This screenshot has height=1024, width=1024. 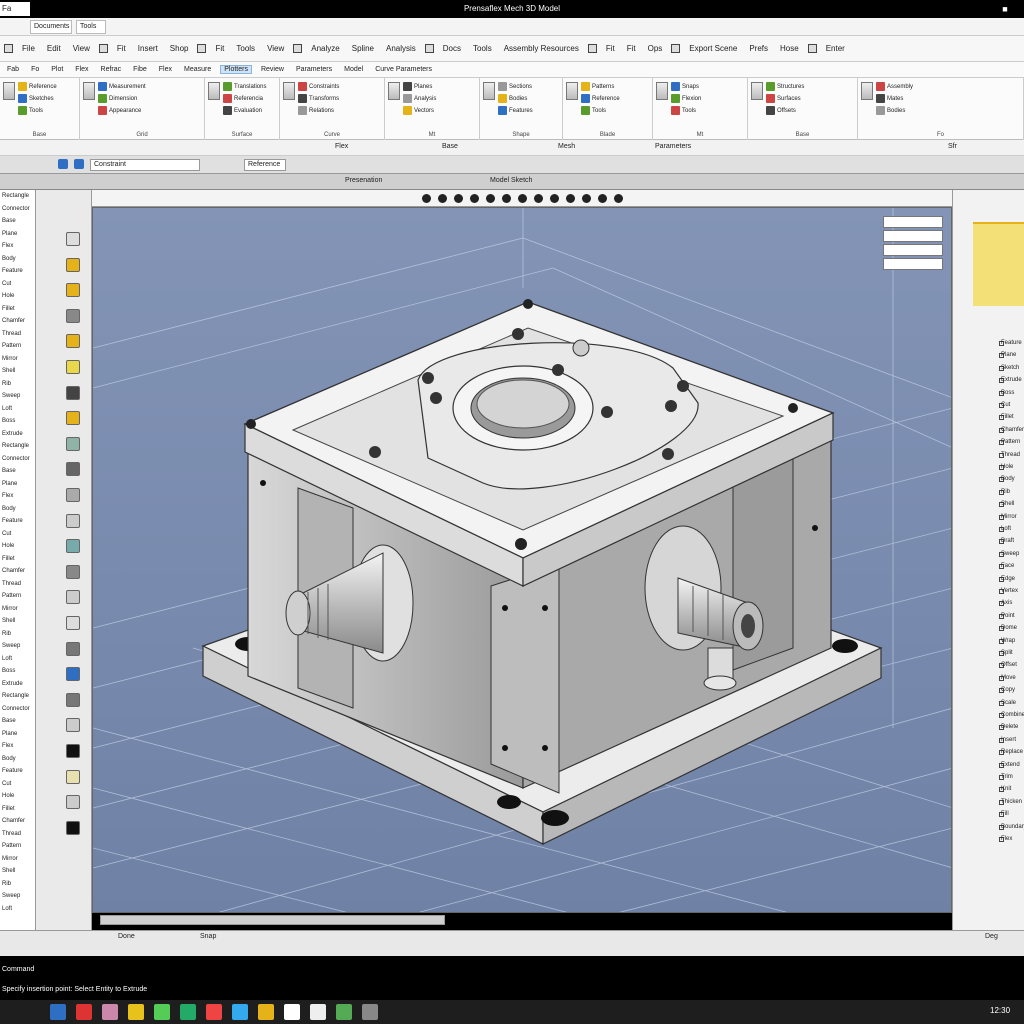 What do you see at coordinates (17, 821) in the screenshot?
I see `tree-row: Chamfer` at bounding box center [17, 821].